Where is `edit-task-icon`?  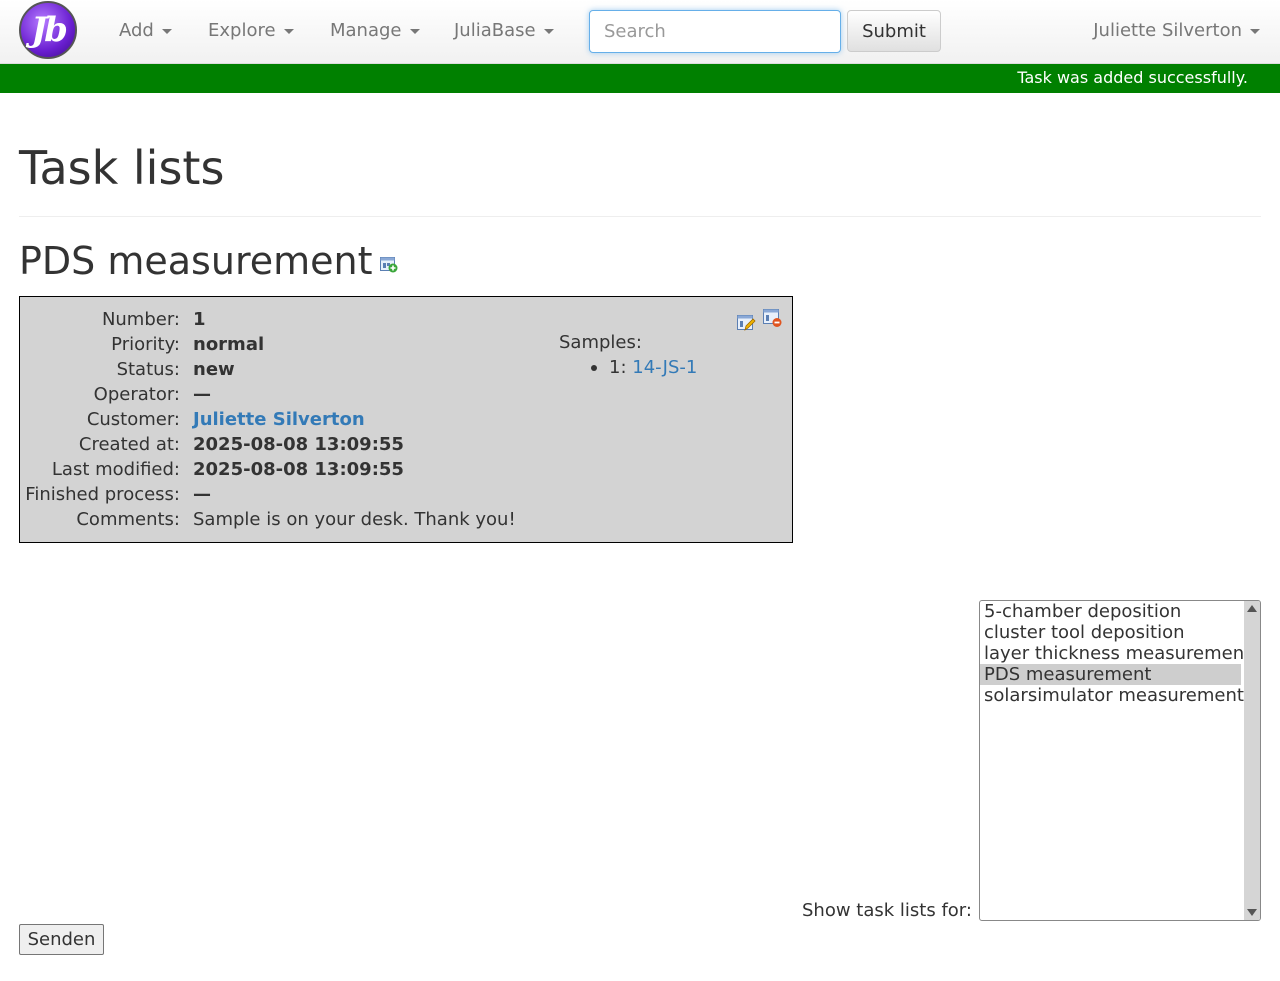 edit-task-icon is located at coordinates (746, 322).